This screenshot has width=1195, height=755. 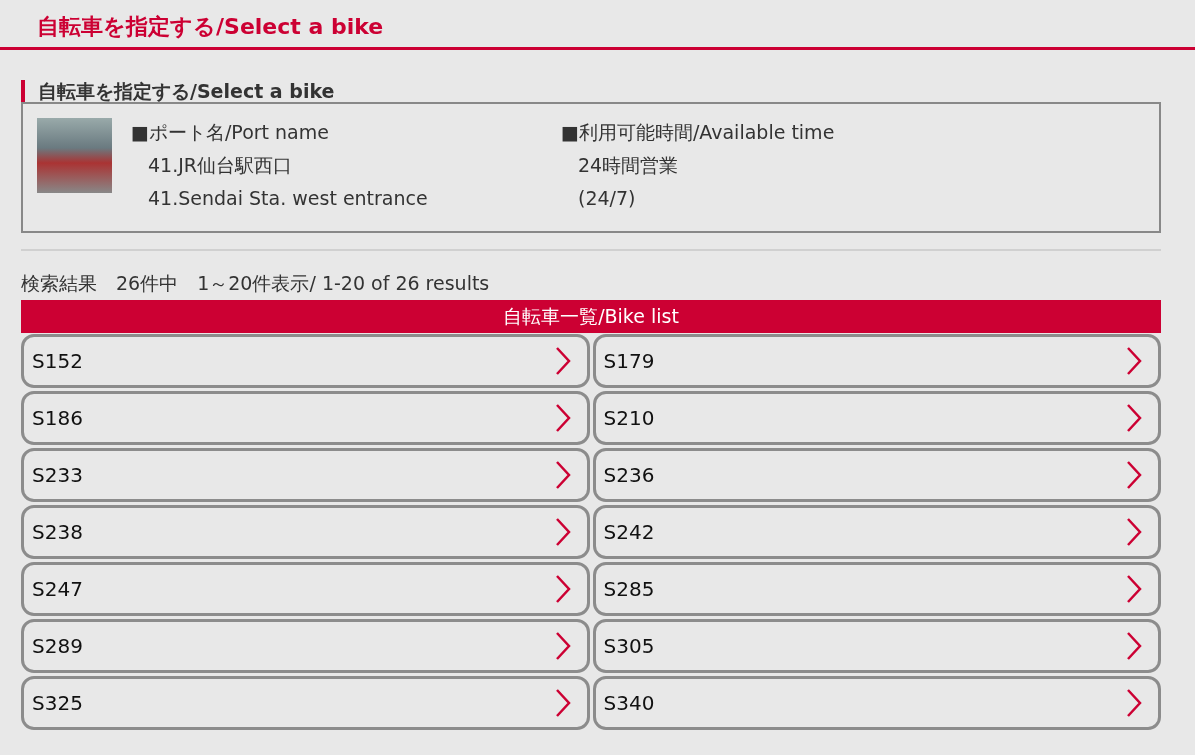 What do you see at coordinates (305, 418) in the screenshot?
I see `bike-button: S186` at bounding box center [305, 418].